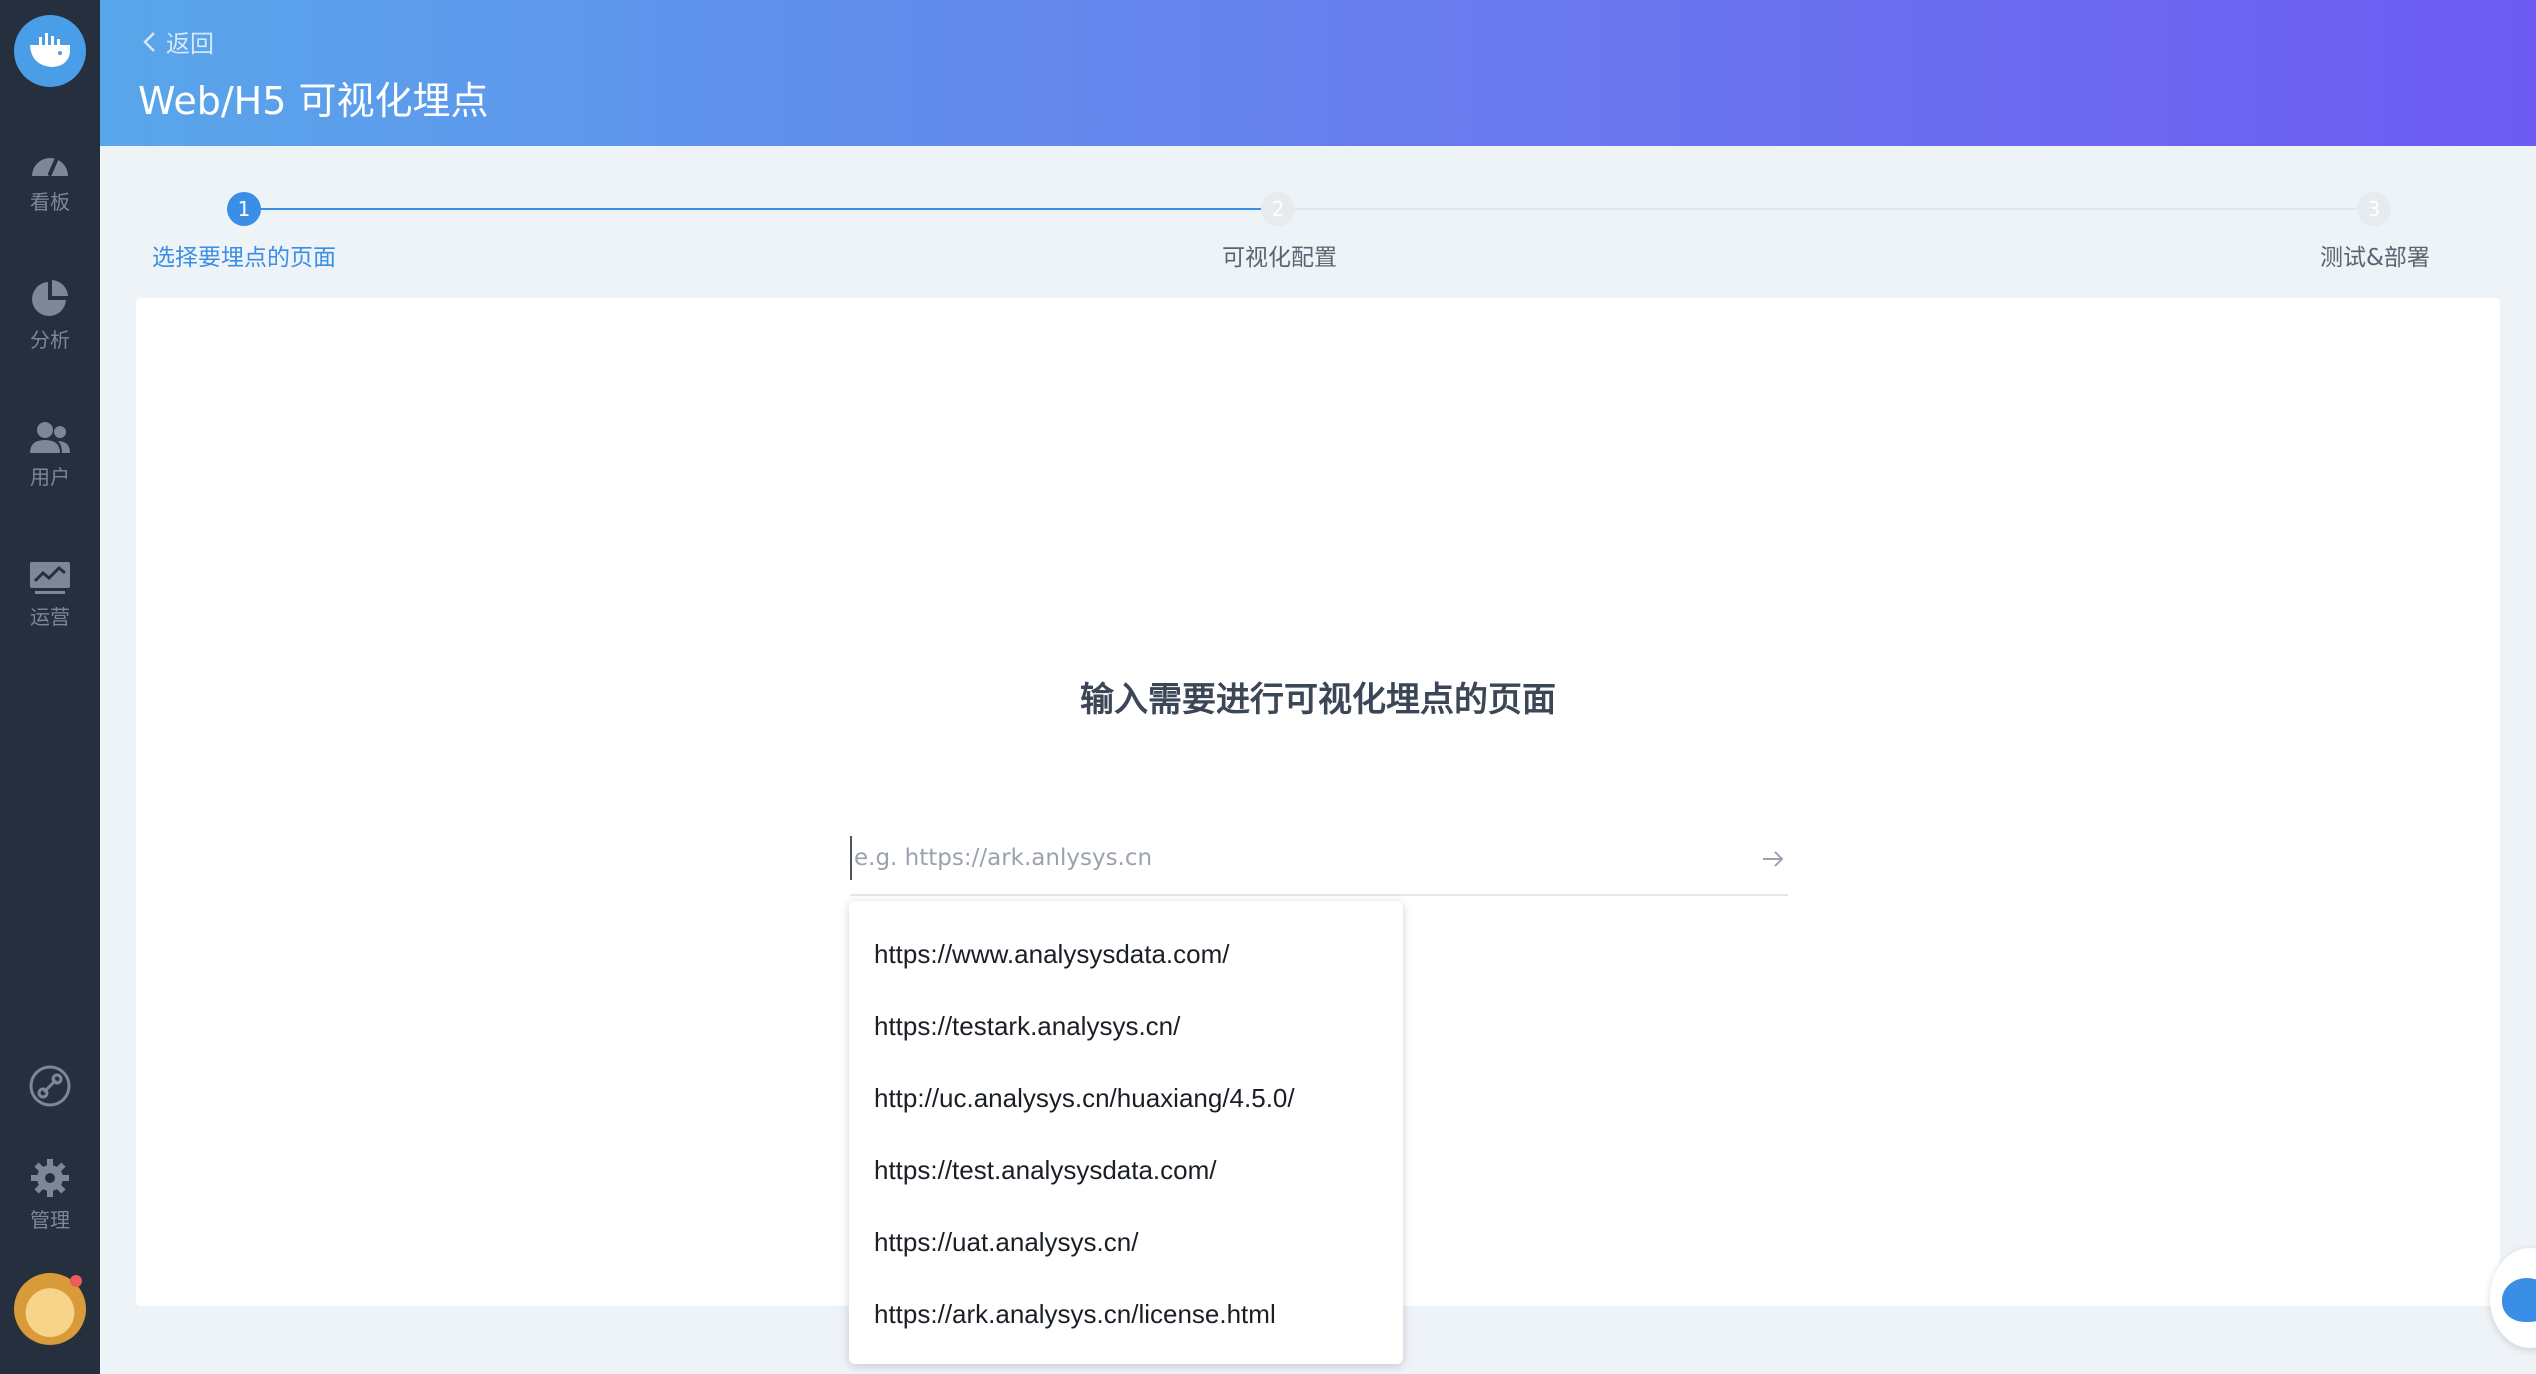 The image size is (2536, 1374). Describe the element at coordinates (190, 44) in the screenshot. I see `back-label: 返回` at that location.